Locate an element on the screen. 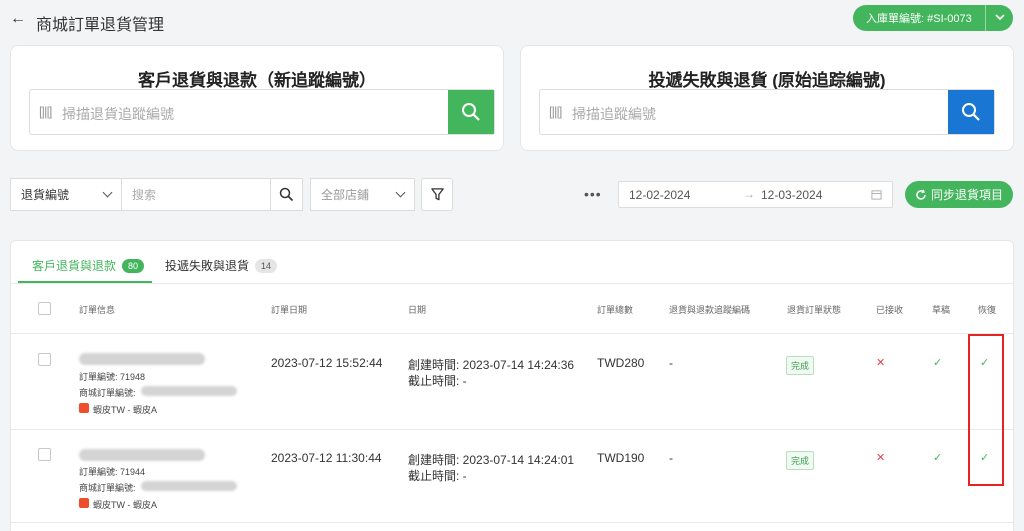 The height and width of the screenshot is (531, 1024). field-select-value: 退貨編號 is located at coordinates (45, 195).